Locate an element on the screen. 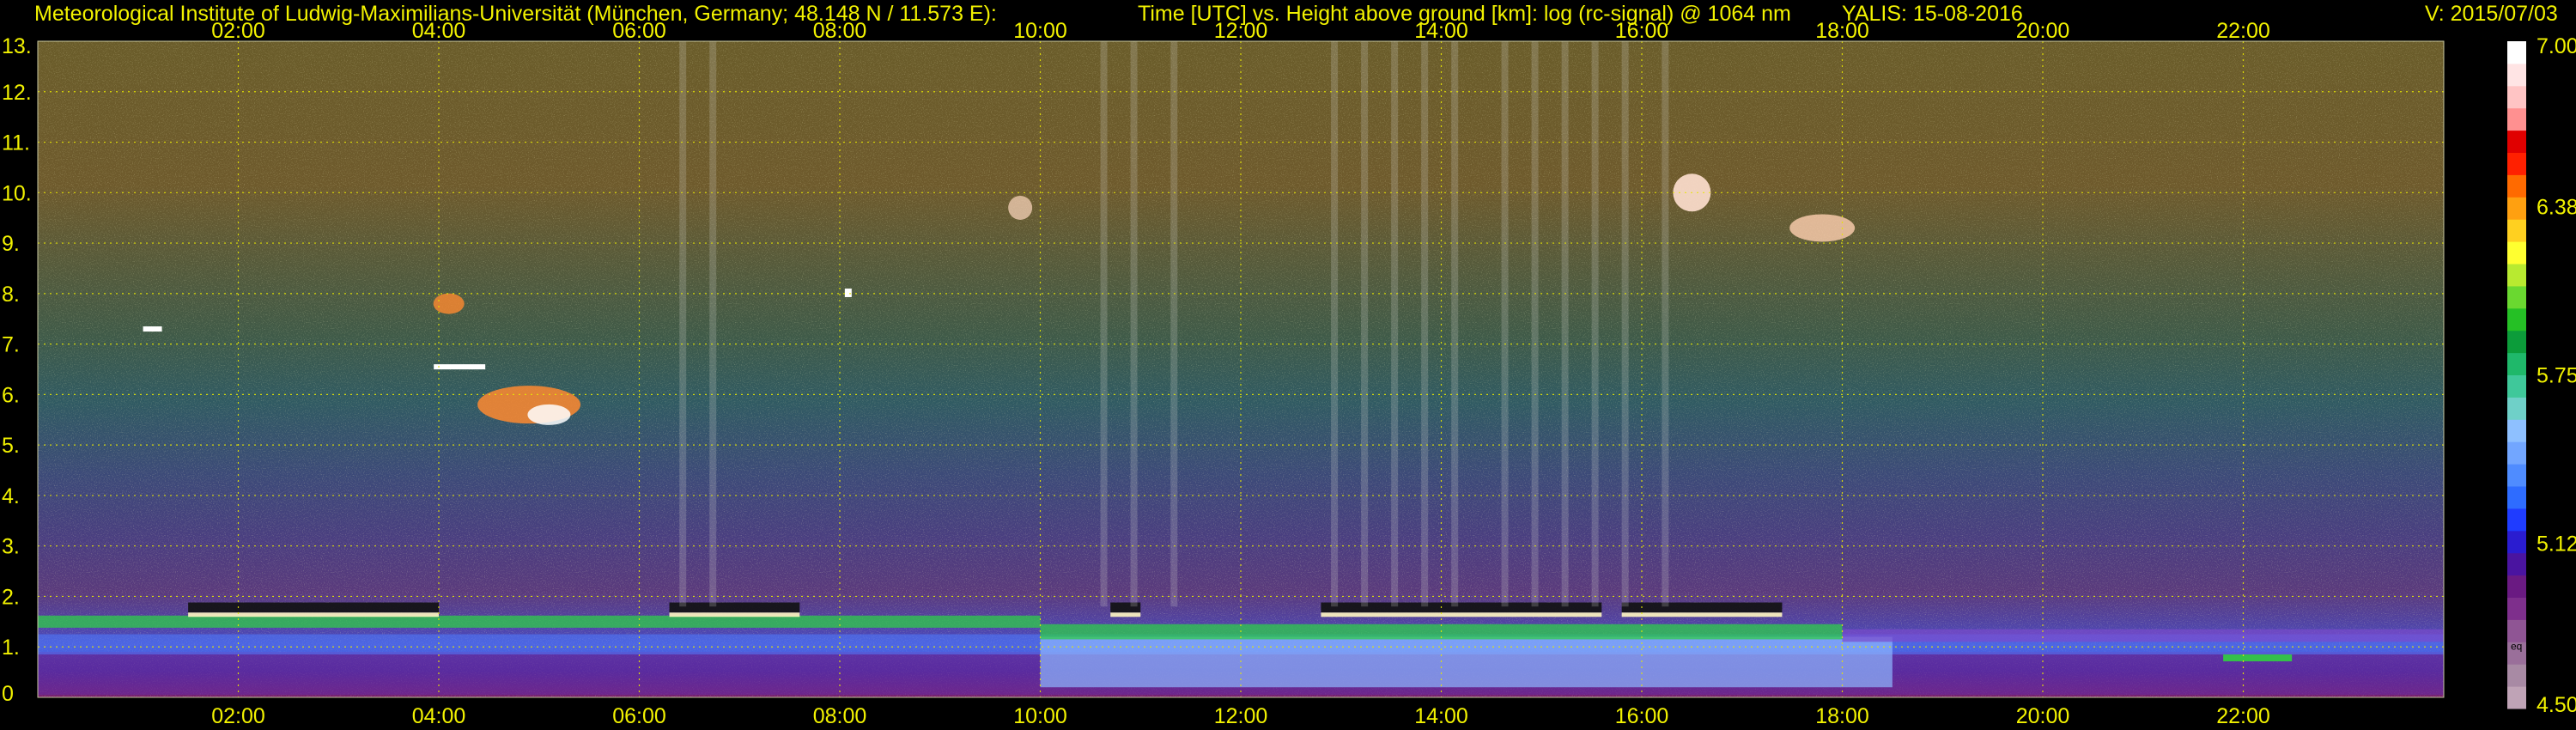 This screenshot has width=2576, height=730. x-tick-label: 08:00 is located at coordinates (840, 716).